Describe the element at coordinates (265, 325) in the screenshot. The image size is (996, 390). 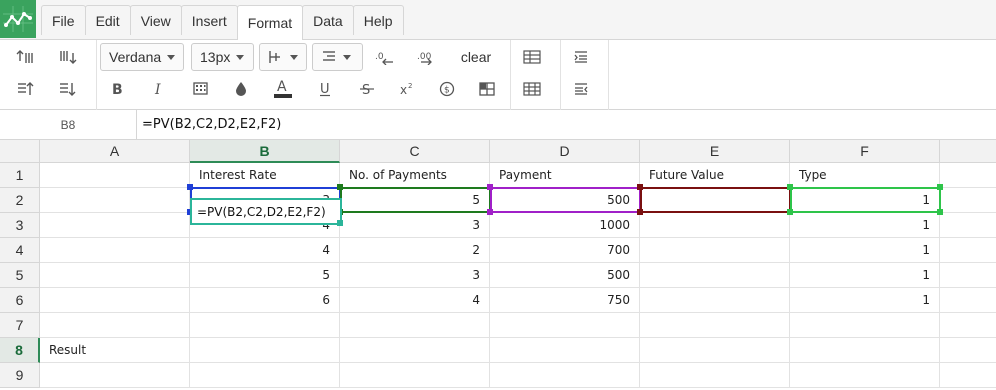
I see `cell-b7` at that location.